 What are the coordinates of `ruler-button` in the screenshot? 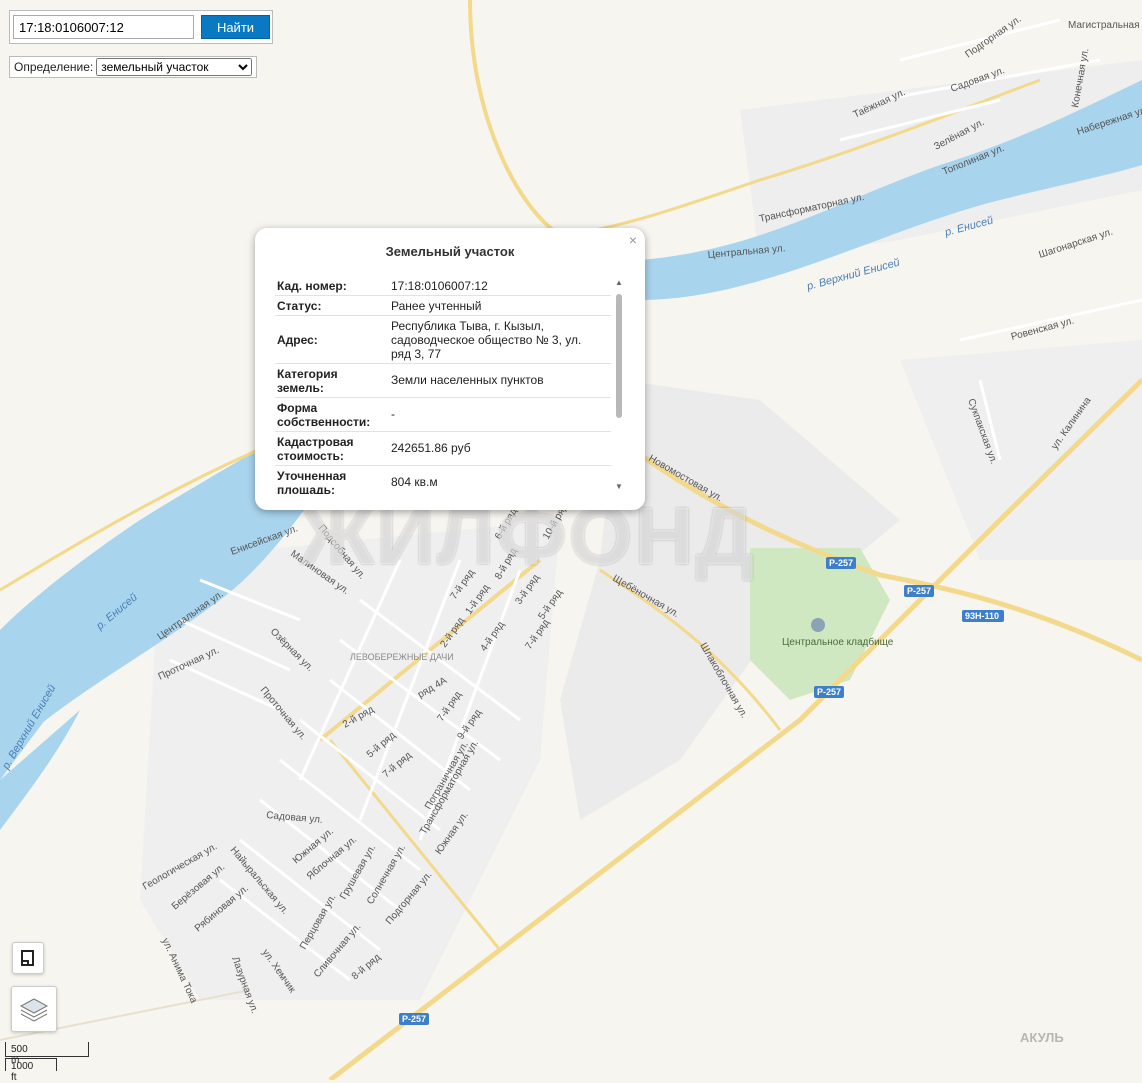 It's located at (28, 958).